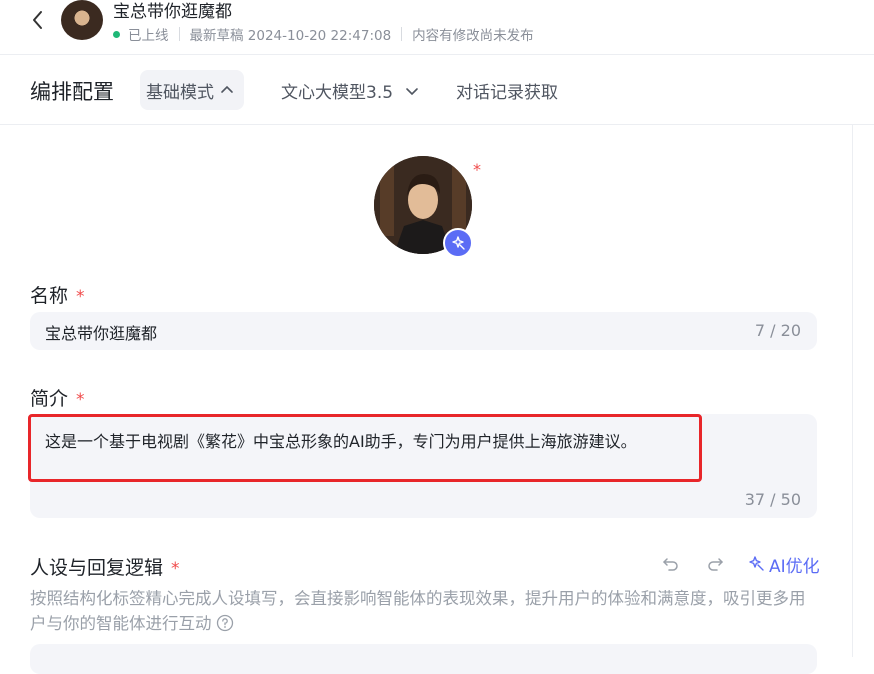 The width and height of the screenshot is (874, 674). What do you see at coordinates (423, 659) in the screenshot?
I see `persona-editor` at bounding box center [423, 659].